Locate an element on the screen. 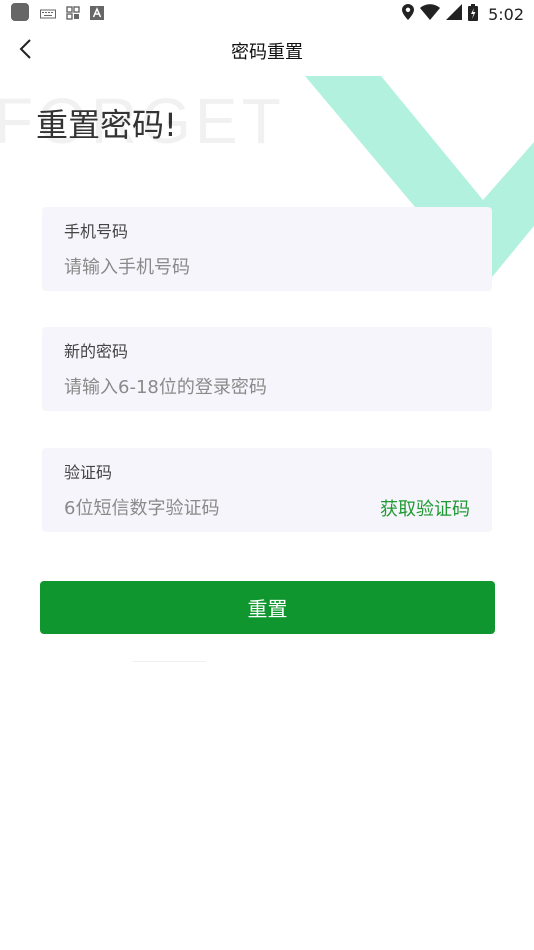  code-card: 验证码 获取验证码 is located at coordinates (267, 490).